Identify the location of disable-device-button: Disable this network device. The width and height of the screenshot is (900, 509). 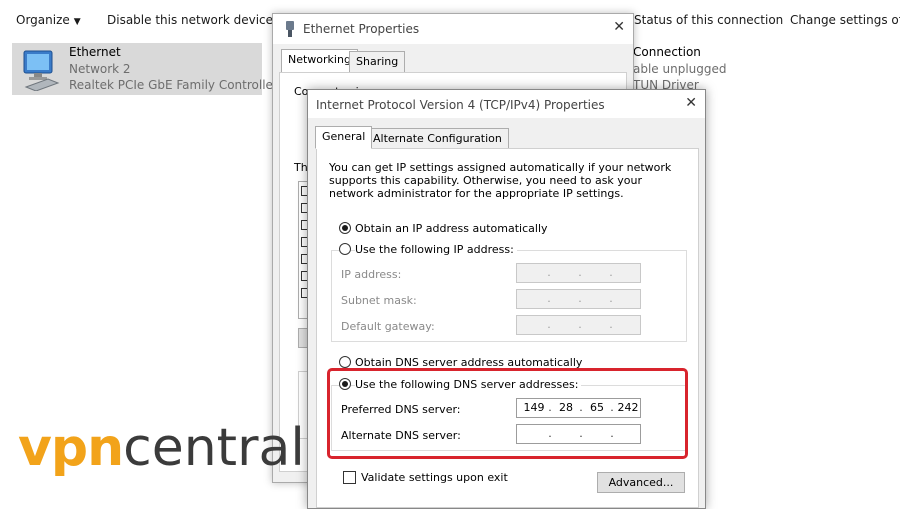
(190, 20).